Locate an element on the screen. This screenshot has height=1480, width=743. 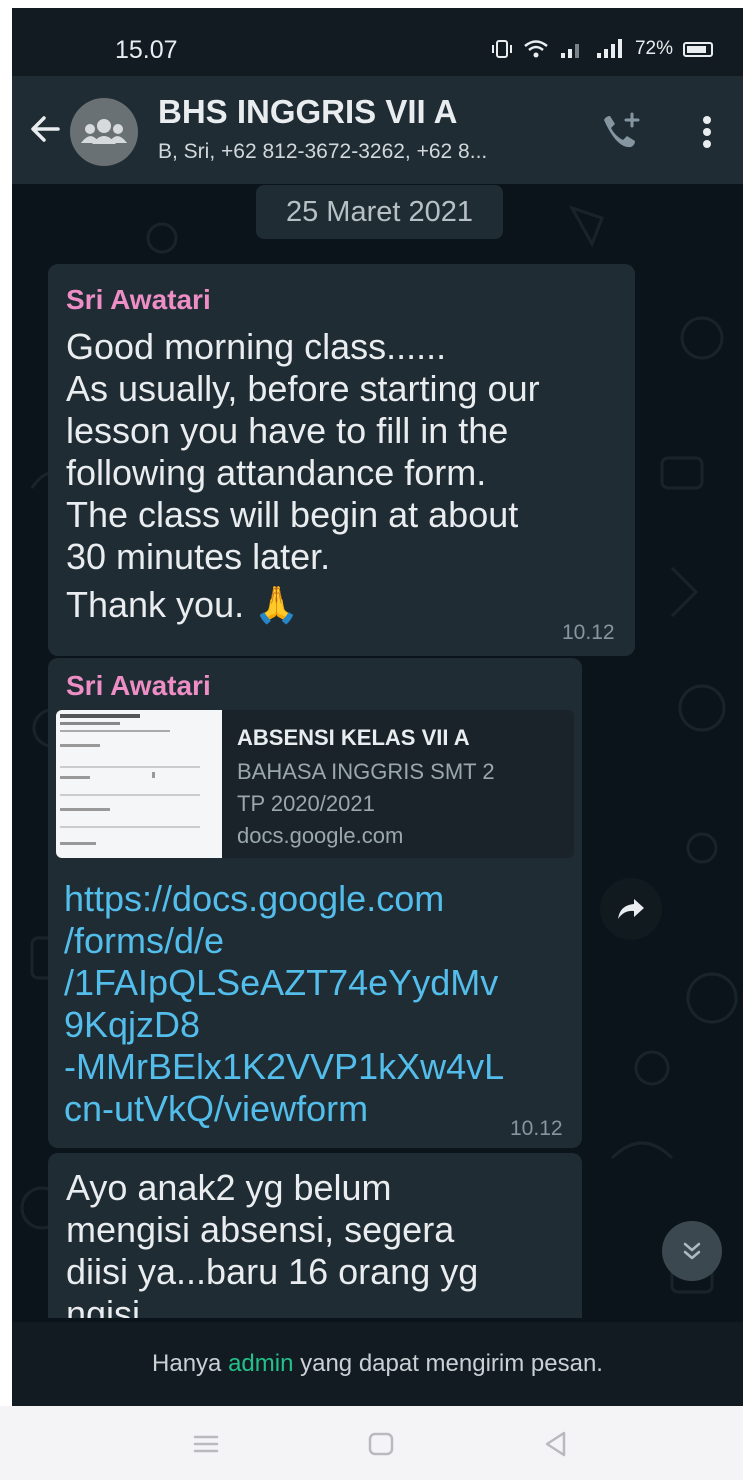
message-line: mengisi absensi, segera is located at coordinates (260, 1229).